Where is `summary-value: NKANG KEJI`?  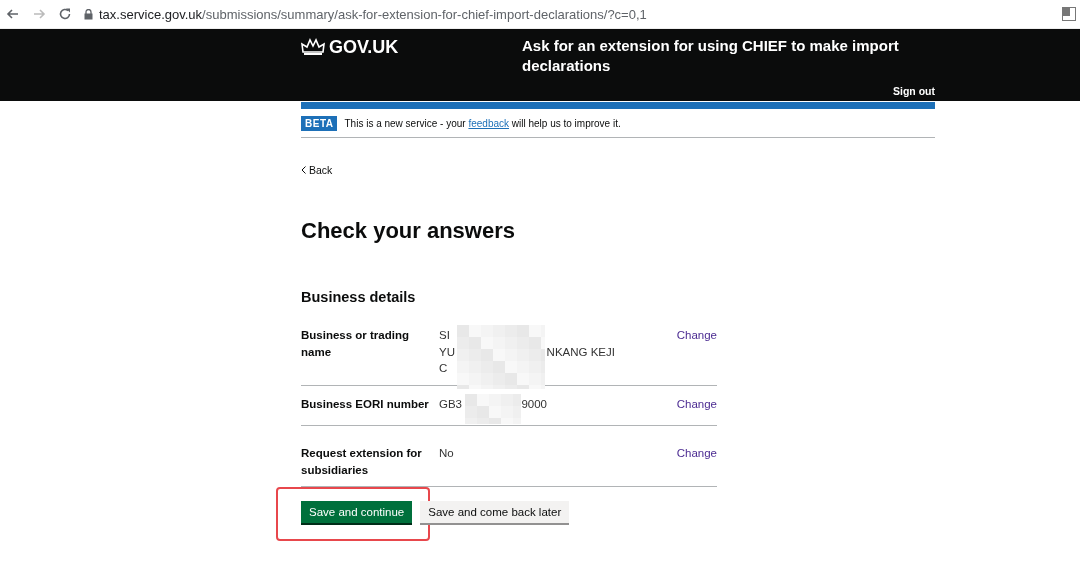
summary-value: NKANG KEJI is located at coordinates (580, 352).